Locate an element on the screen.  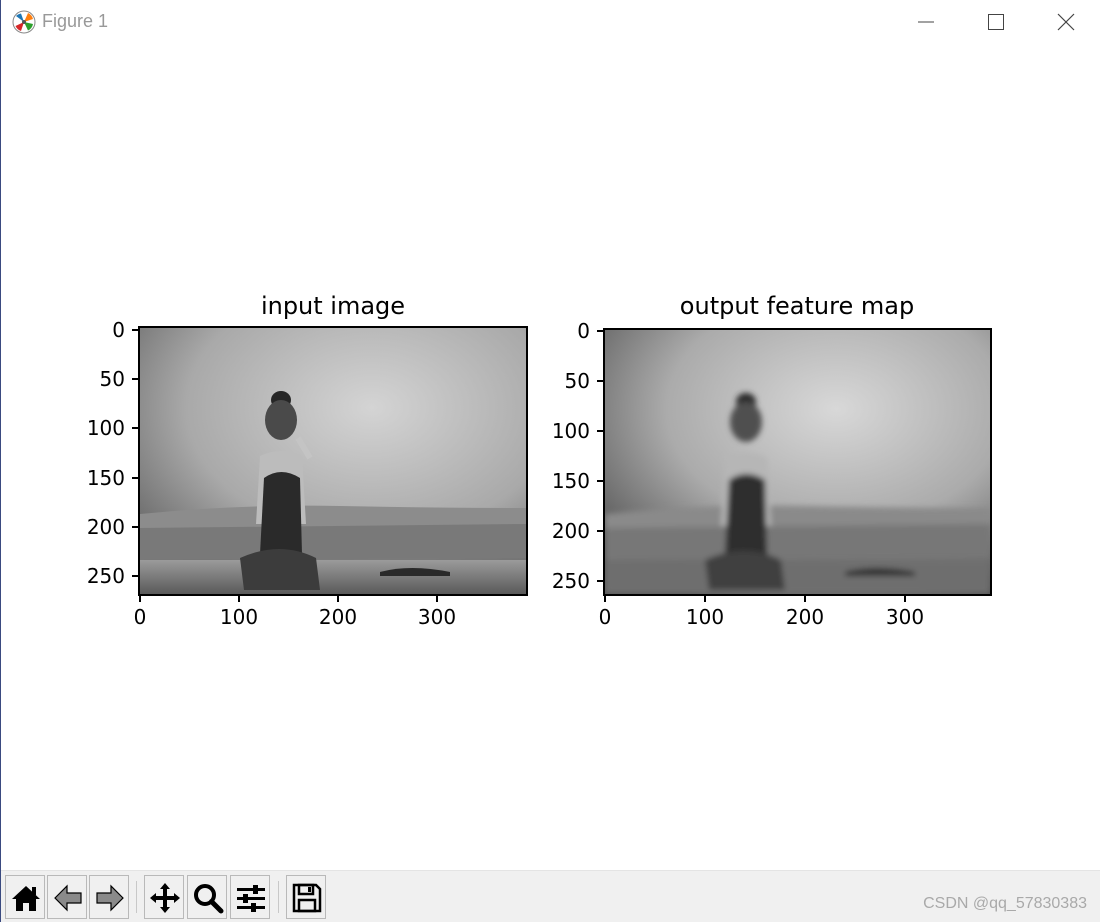
home-icon is located at coordinates (26, 898).